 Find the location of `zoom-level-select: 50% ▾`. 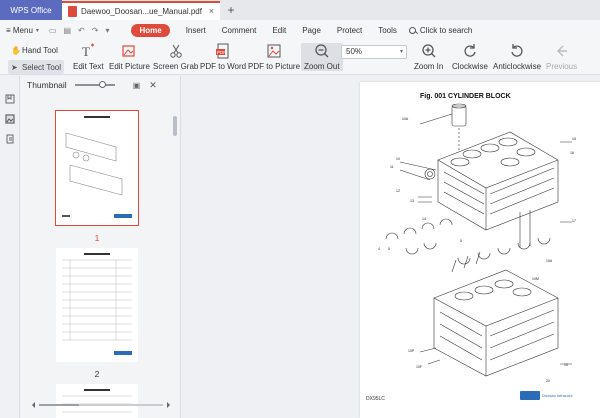

zoom-level-select: 50% ▾ is located at coordinates (374, 52).